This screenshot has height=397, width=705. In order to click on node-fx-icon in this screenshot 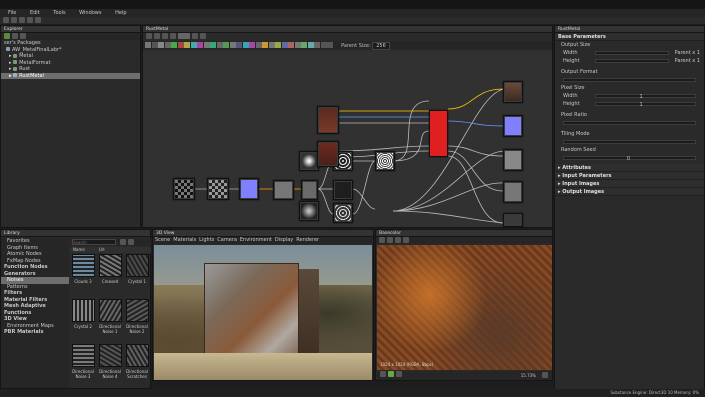, I will do `click(226, 45)`.